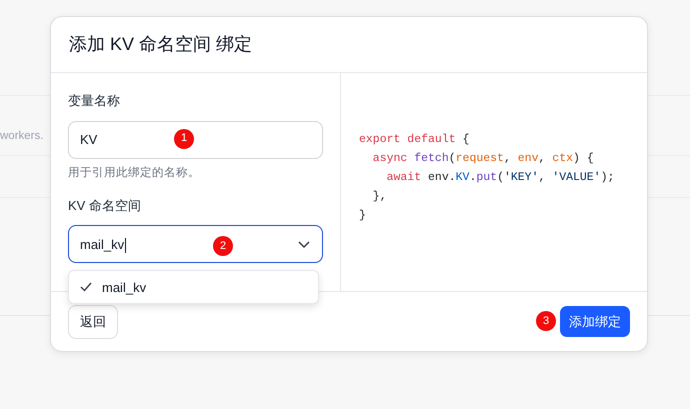 This screenshot has width=690, height=409. I want to click on dropdown-option: mail_kv, so click(193, 287).